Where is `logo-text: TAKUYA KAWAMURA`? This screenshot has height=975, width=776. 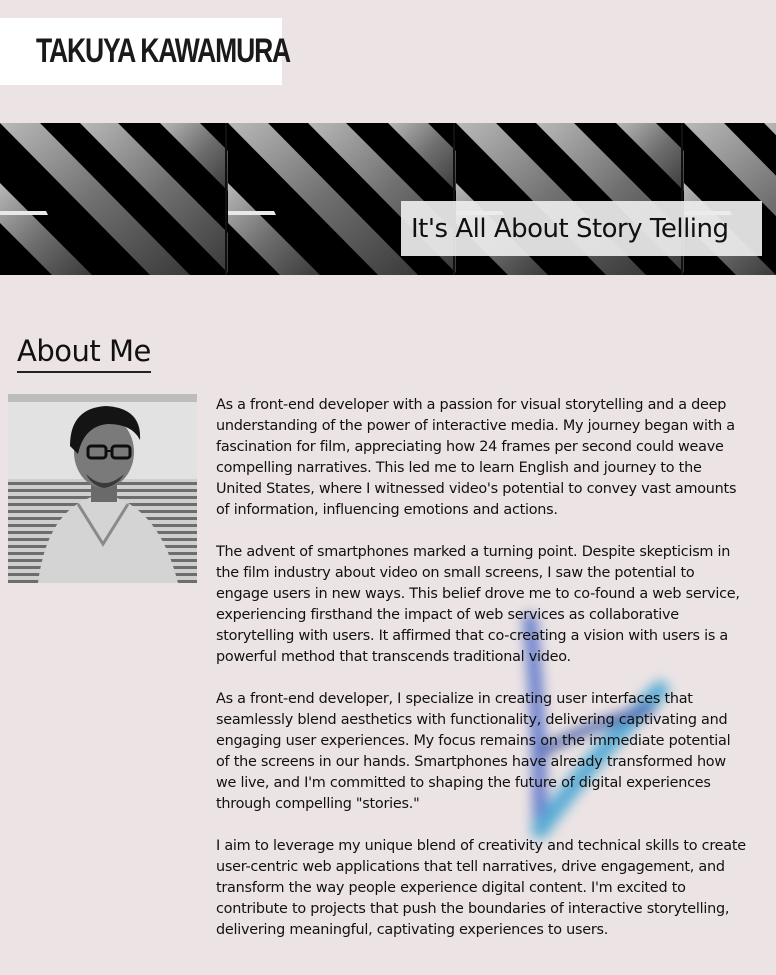
logo-text: TAKUYA KAWAMURA is located at coordinates (163, 51).